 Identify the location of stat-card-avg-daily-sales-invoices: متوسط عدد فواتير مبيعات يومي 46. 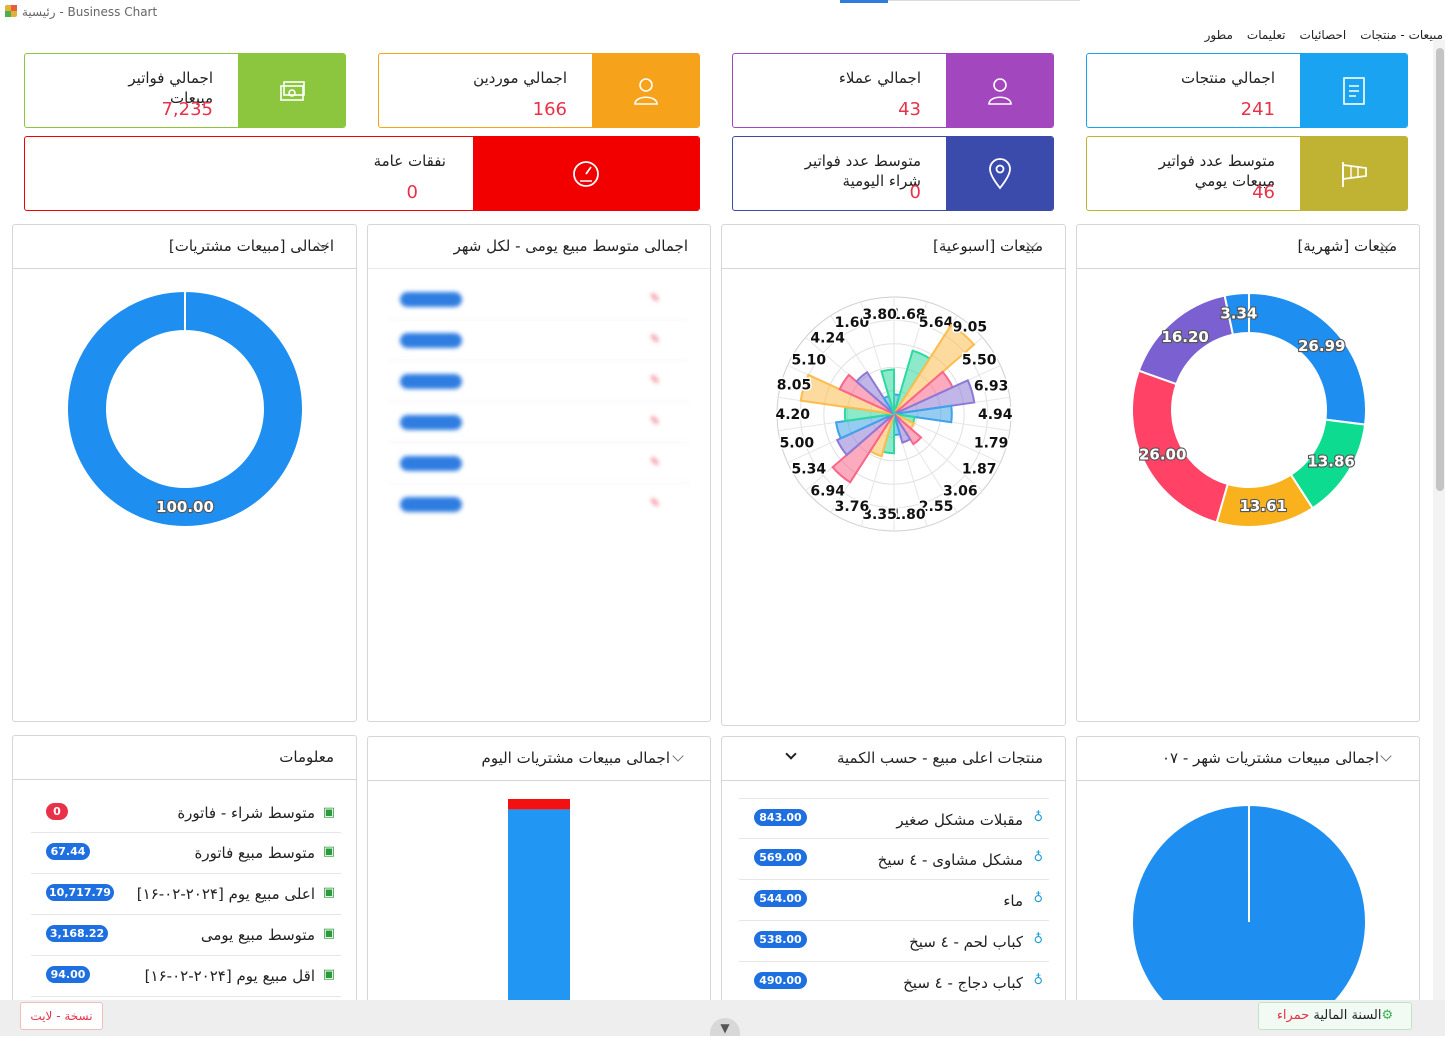
(1247, 173).